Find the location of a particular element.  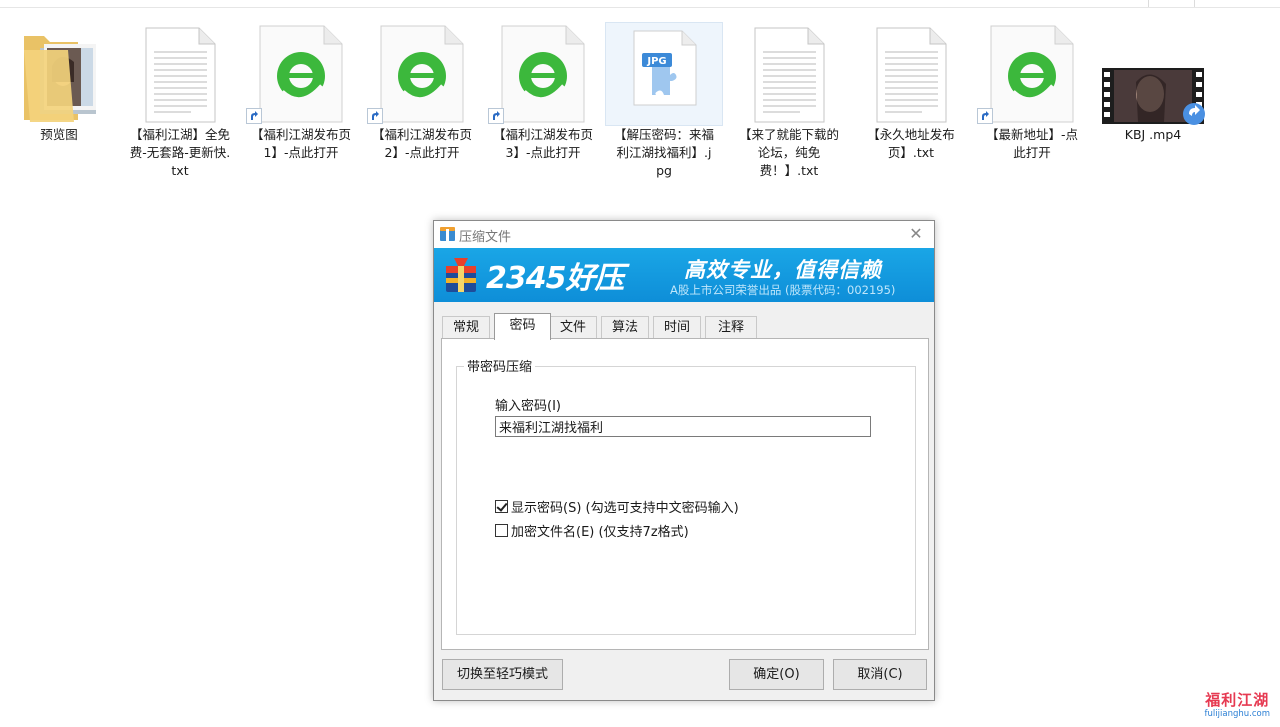

file-item-url: 【最新地址】-点此打开 is located at coordinates (1032, 92).